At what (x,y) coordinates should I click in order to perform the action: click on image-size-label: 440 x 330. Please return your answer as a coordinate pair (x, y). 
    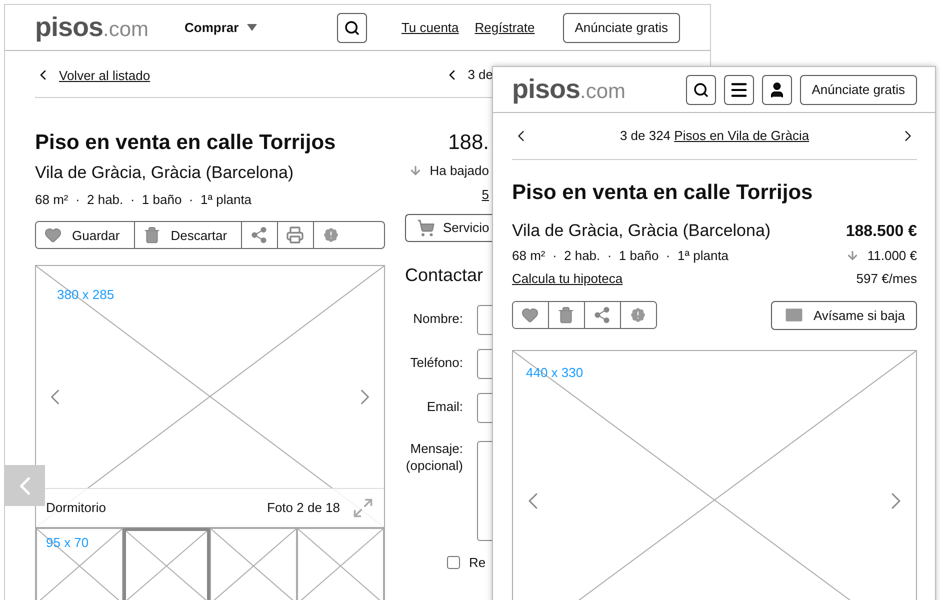
    Looking at the image, I should click on (555, 372).